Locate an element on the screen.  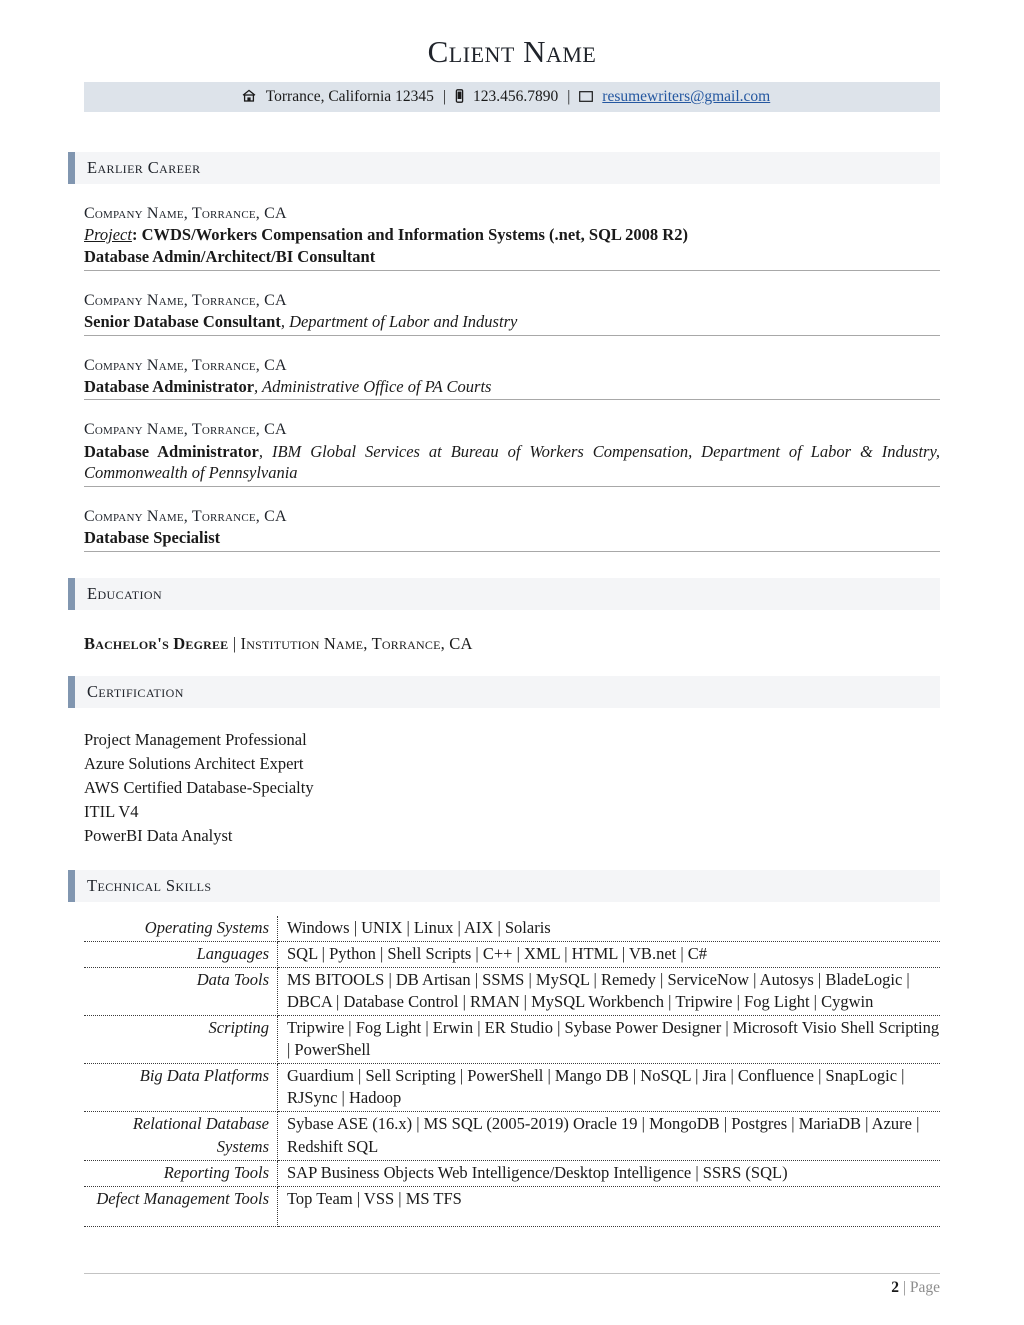
project-label: Project is located at coordinates (108, 235).